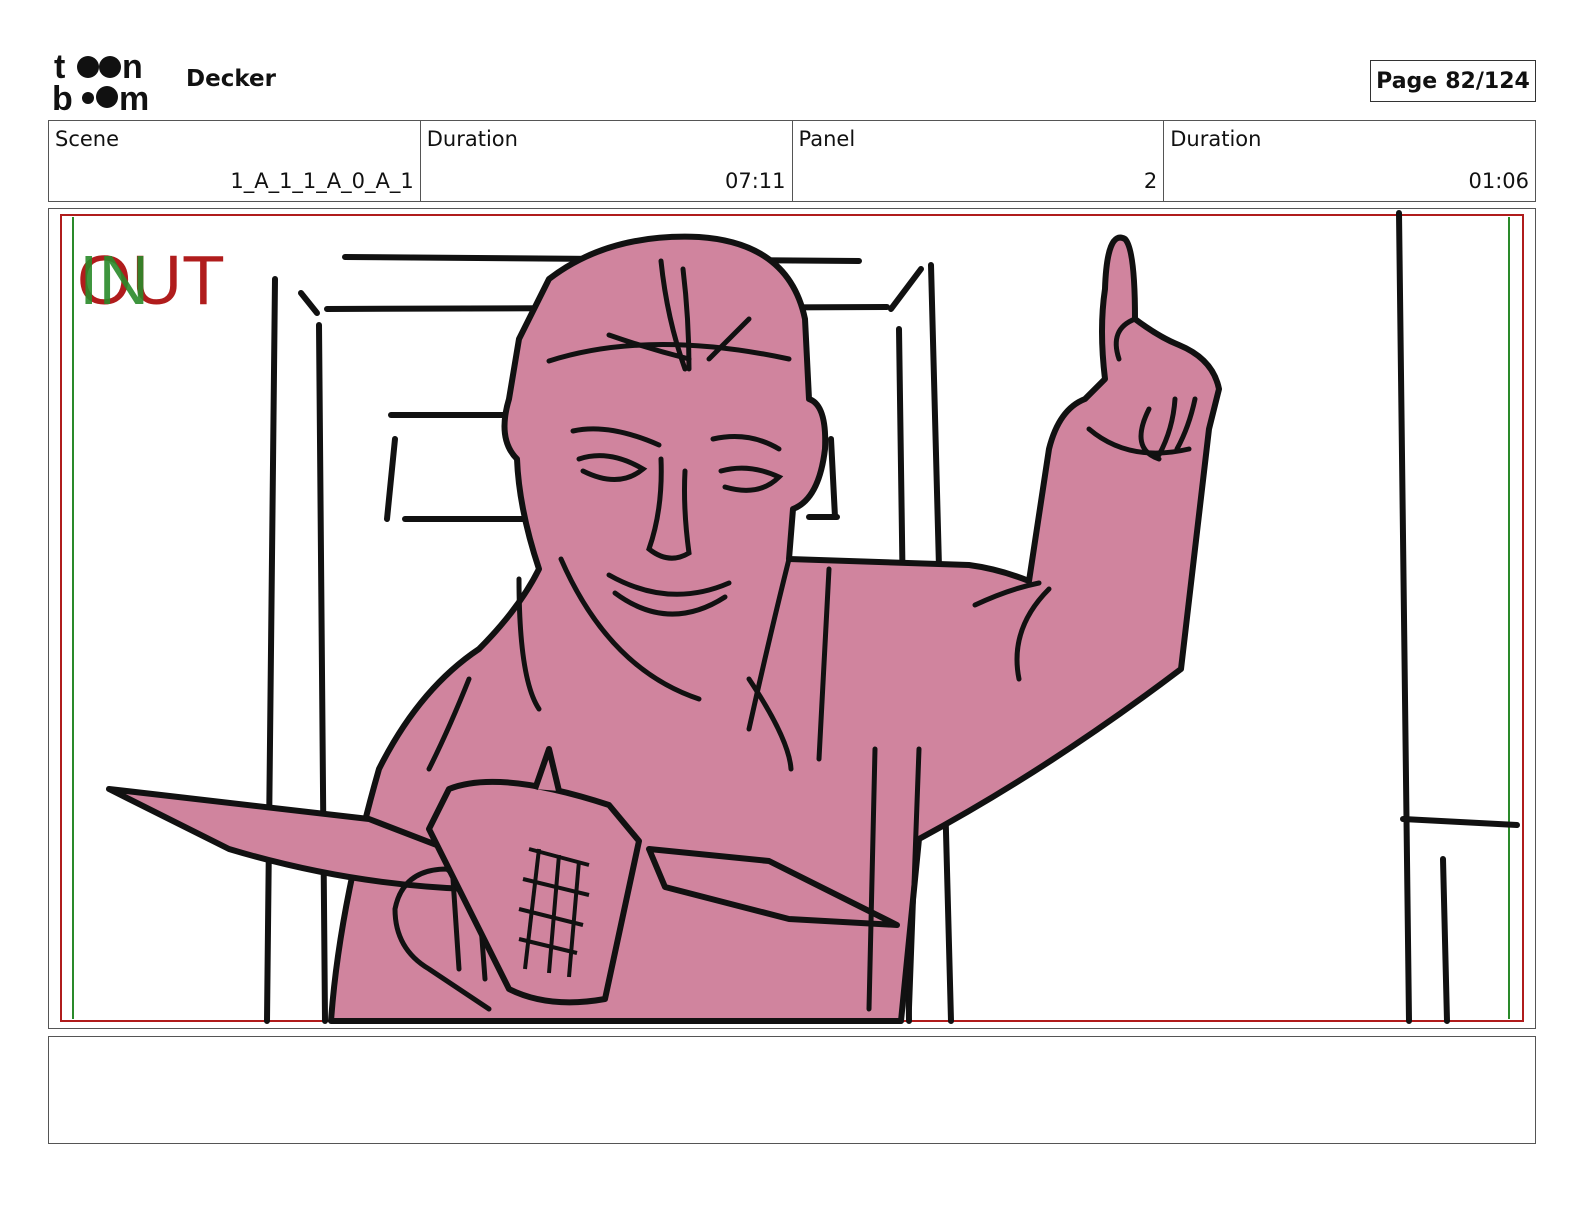 The width and height of the screenshot is (1584, 1224). Describe the element at coordinates (827, 139) in the screenshot. I see `panel-label: Panel` at that location.